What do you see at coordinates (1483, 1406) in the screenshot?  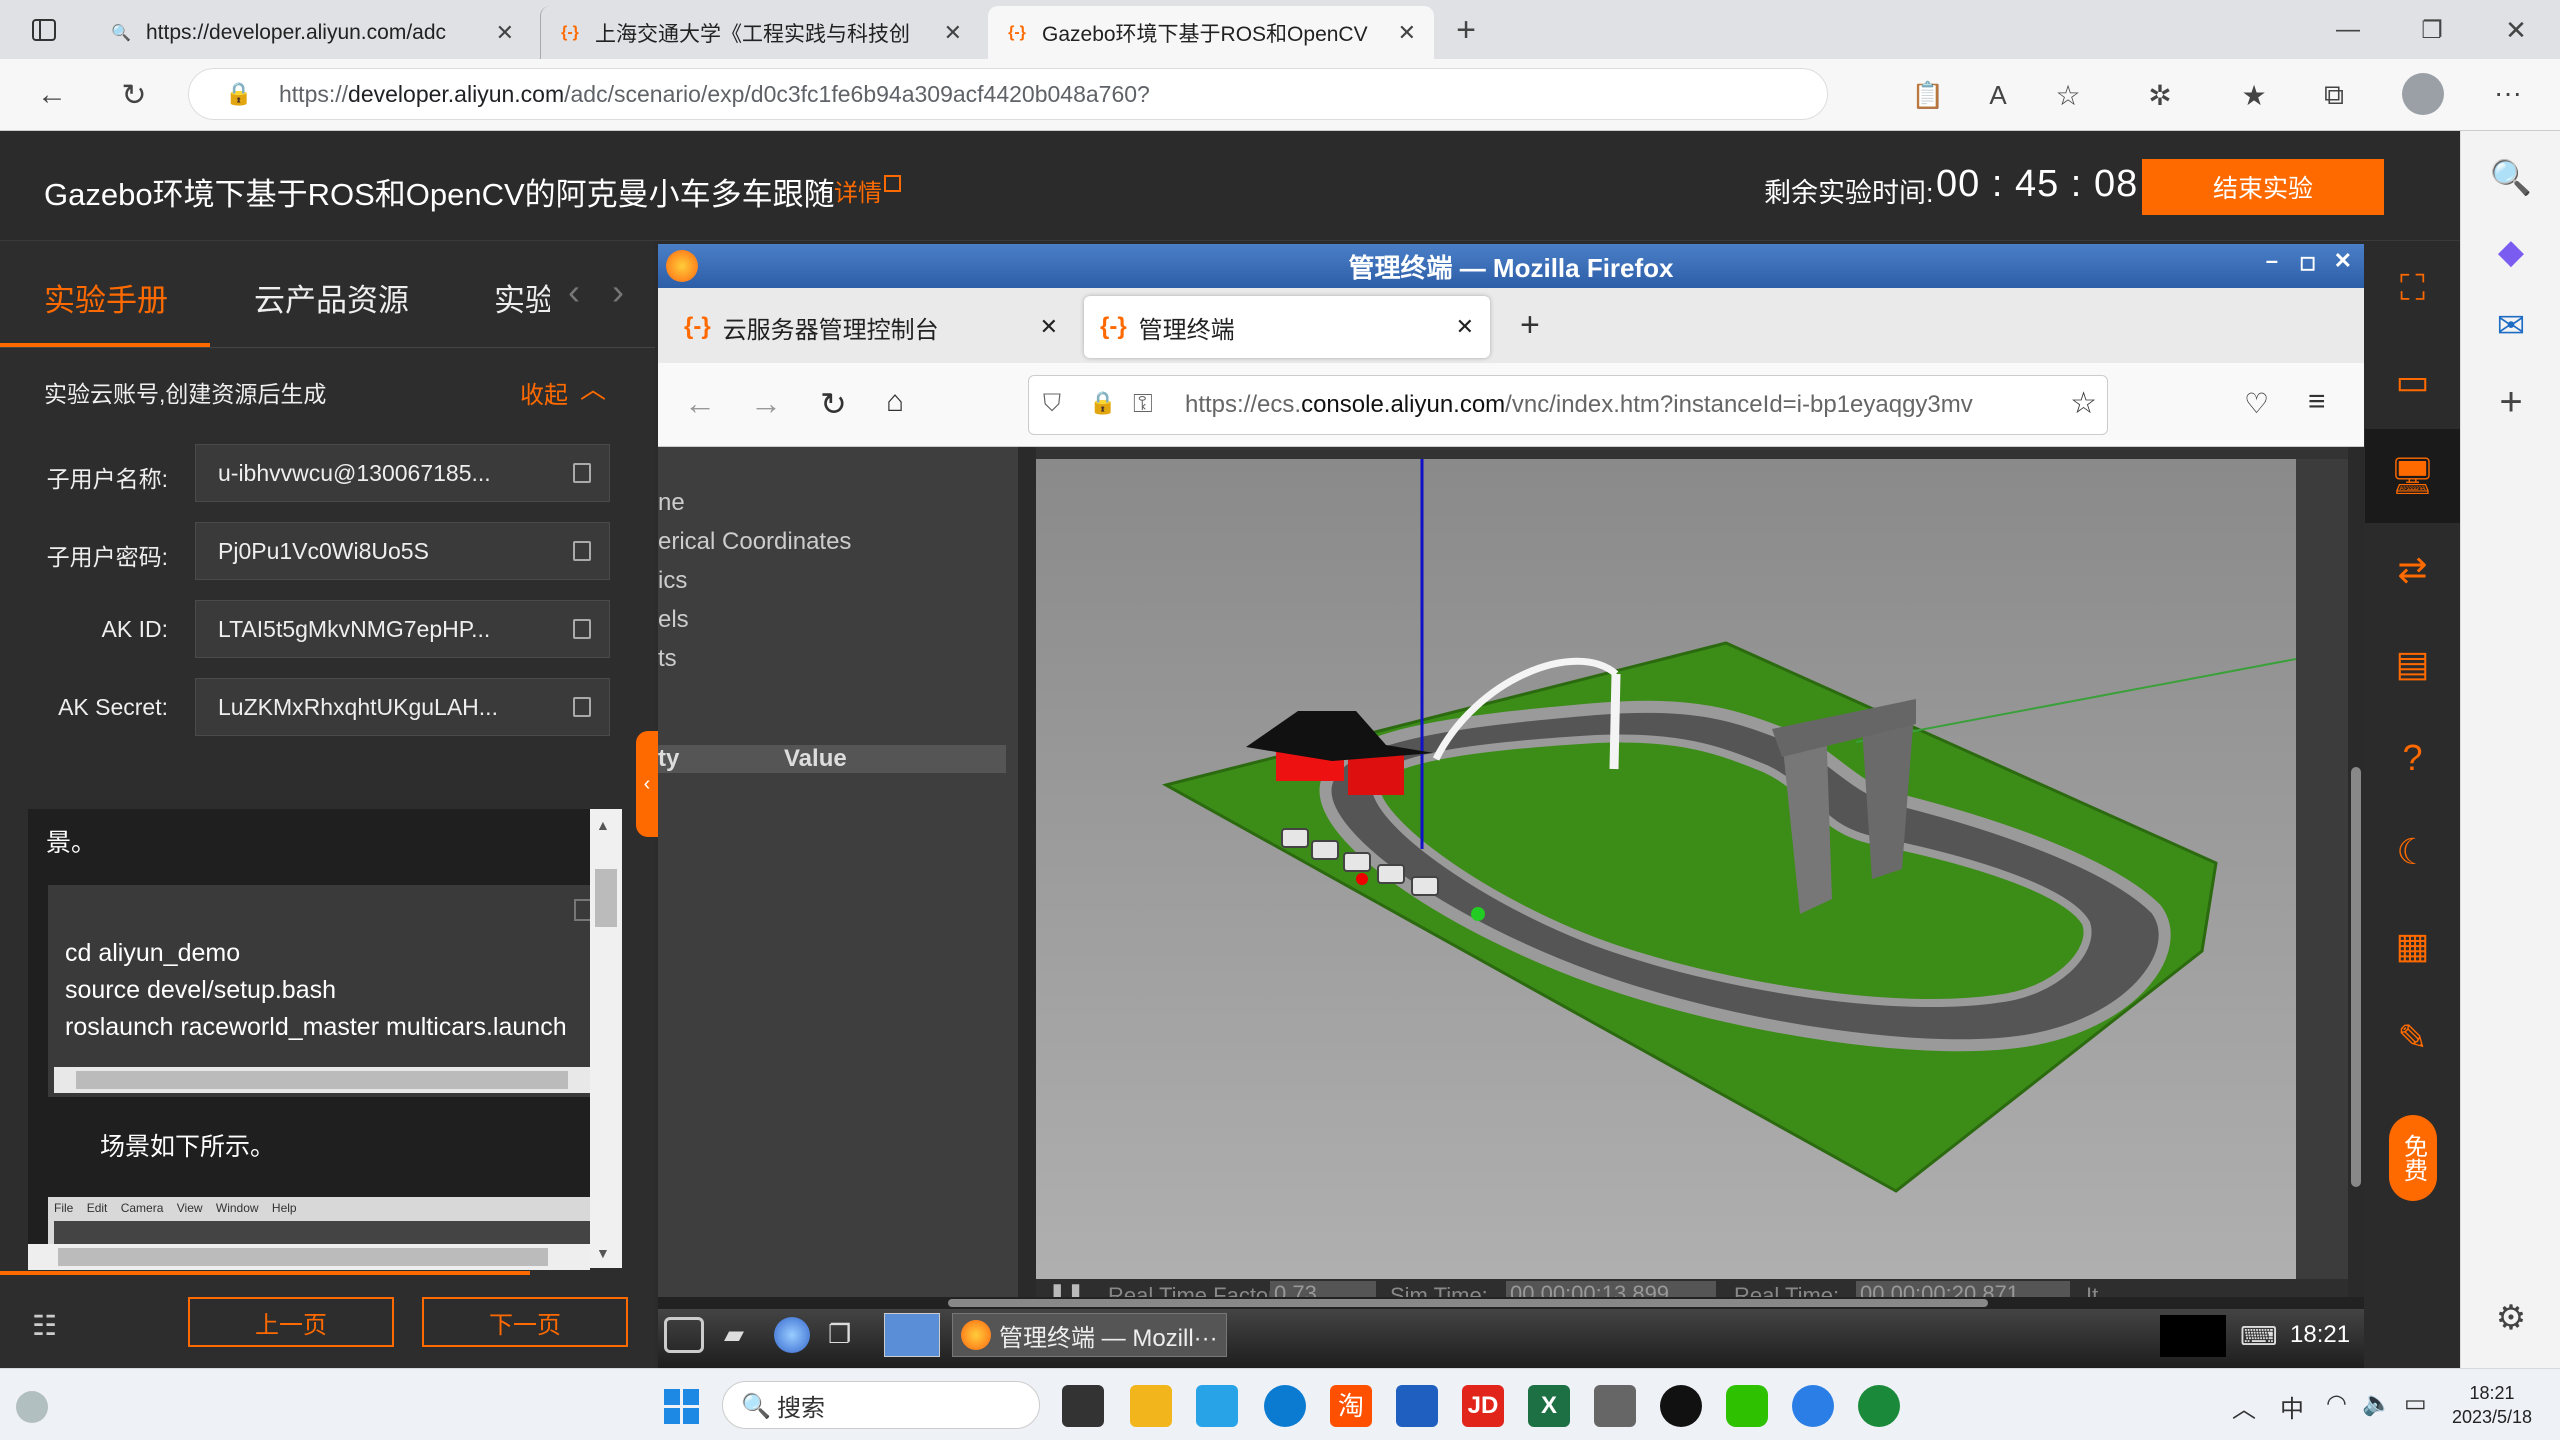 I see `jd-icon: JD` at bounding box center [1483, 1406].